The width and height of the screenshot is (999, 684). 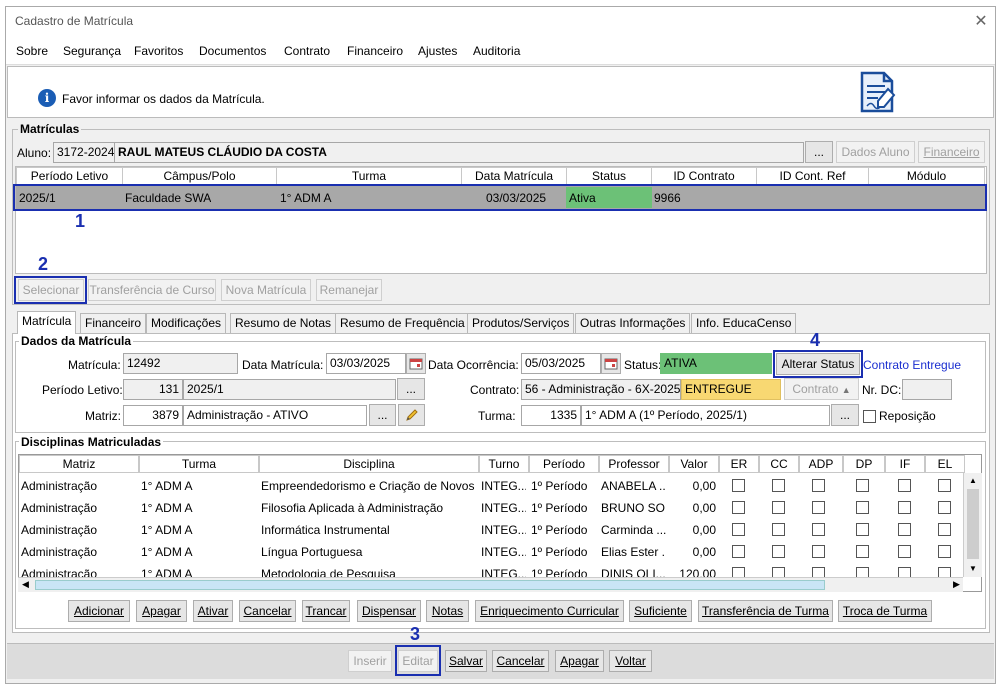 What do you see at coordinates (630, 661) in the screenshot?
I see `voltar-button: Voltar` at bounding box center [630, 661].